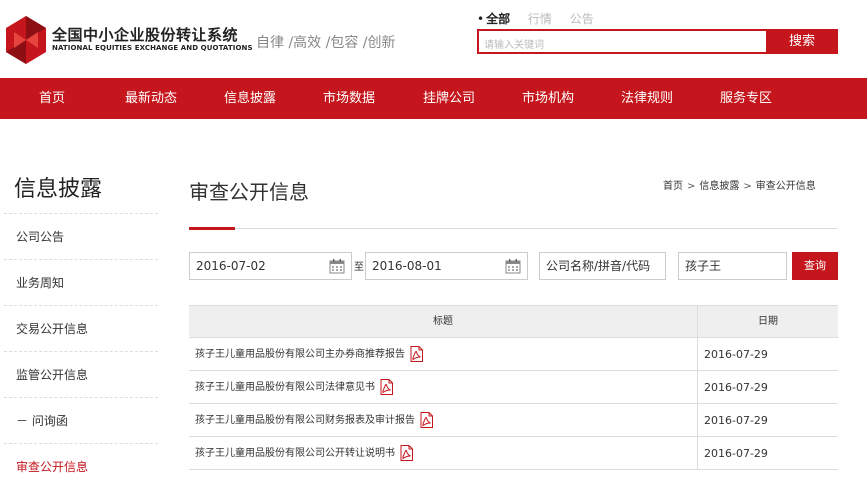 This screenshot has width=867, height=499. What do you see at coordinates (295, 453) in the screenshot?
I see `document-title-link: 孩子王儿童用品股份有限公司公开转让说明书` at bounding box center [295, 453].